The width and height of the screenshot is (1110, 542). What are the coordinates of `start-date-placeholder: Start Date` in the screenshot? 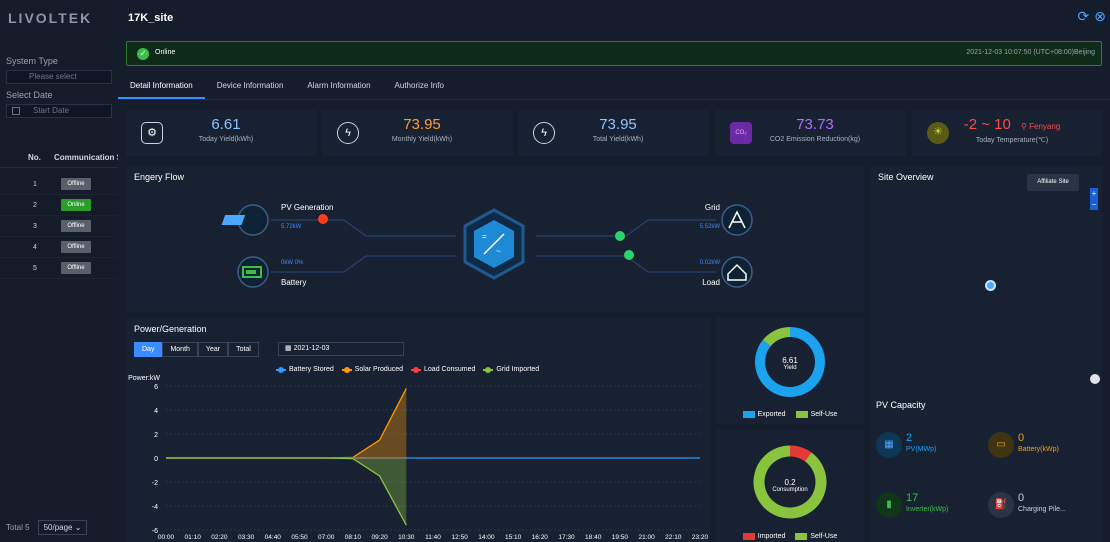 It's located at (51, 110).